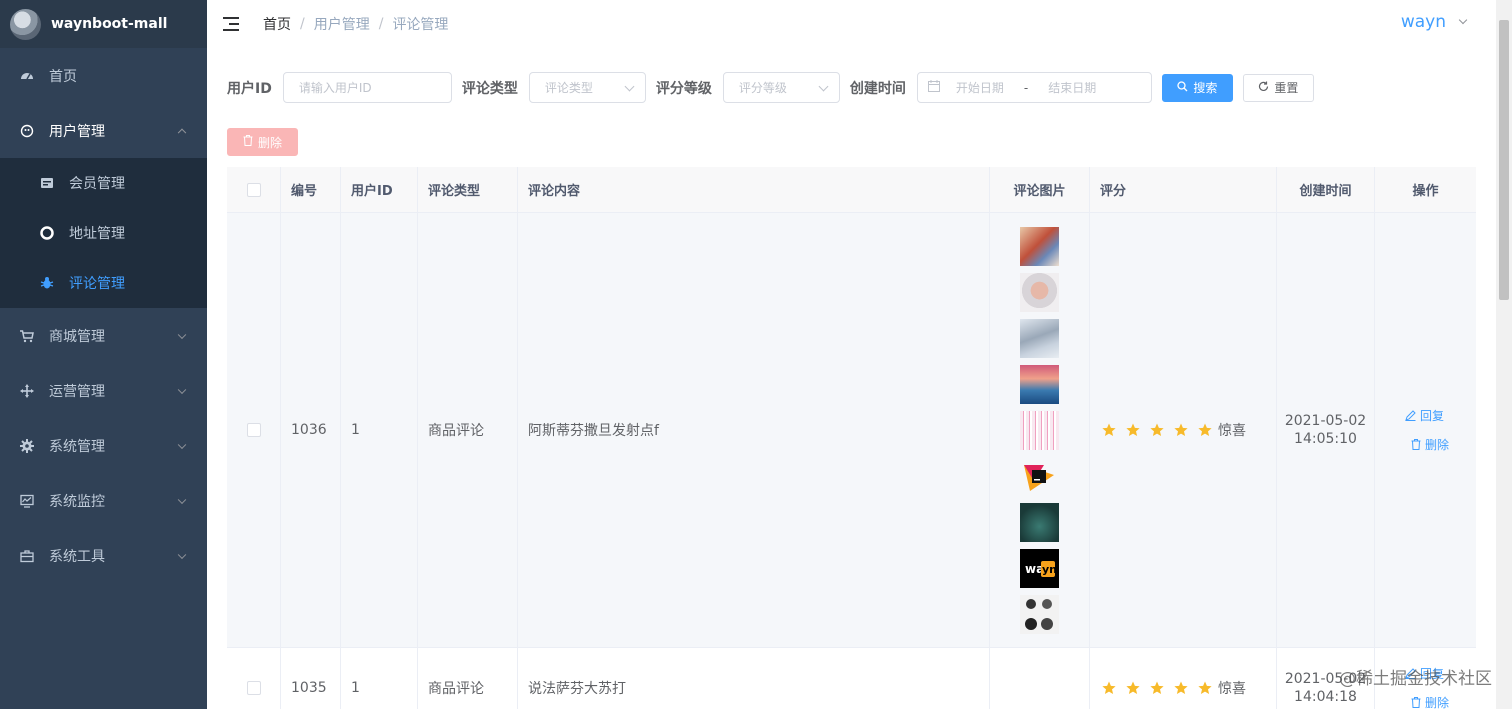  I want to click on page-scrollbar, so click(1504, 354).